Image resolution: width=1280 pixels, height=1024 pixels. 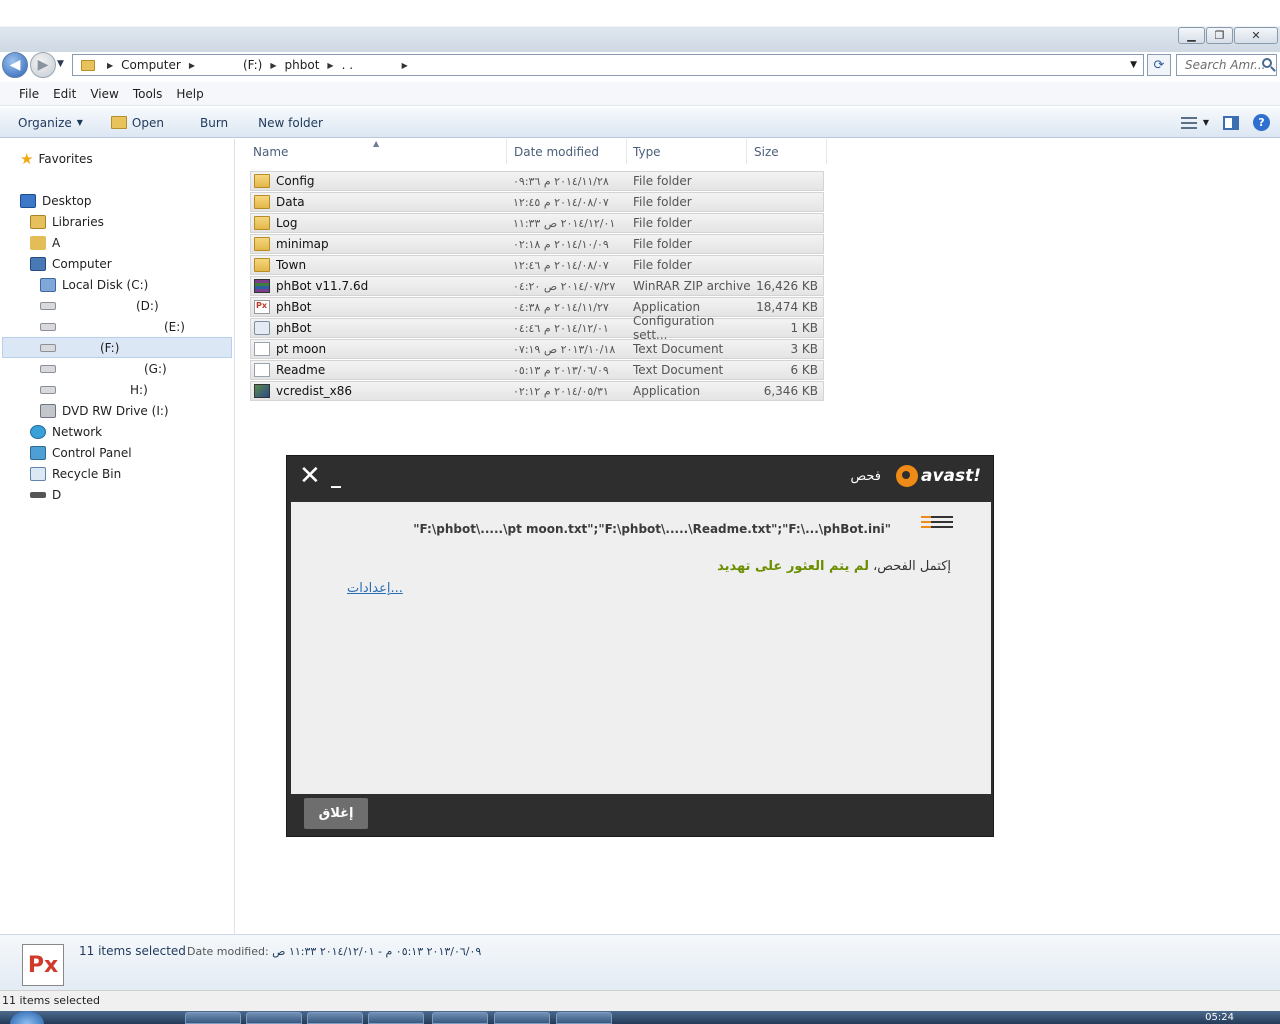 I want to click on open-button: Open, so click(x=137, y=123).